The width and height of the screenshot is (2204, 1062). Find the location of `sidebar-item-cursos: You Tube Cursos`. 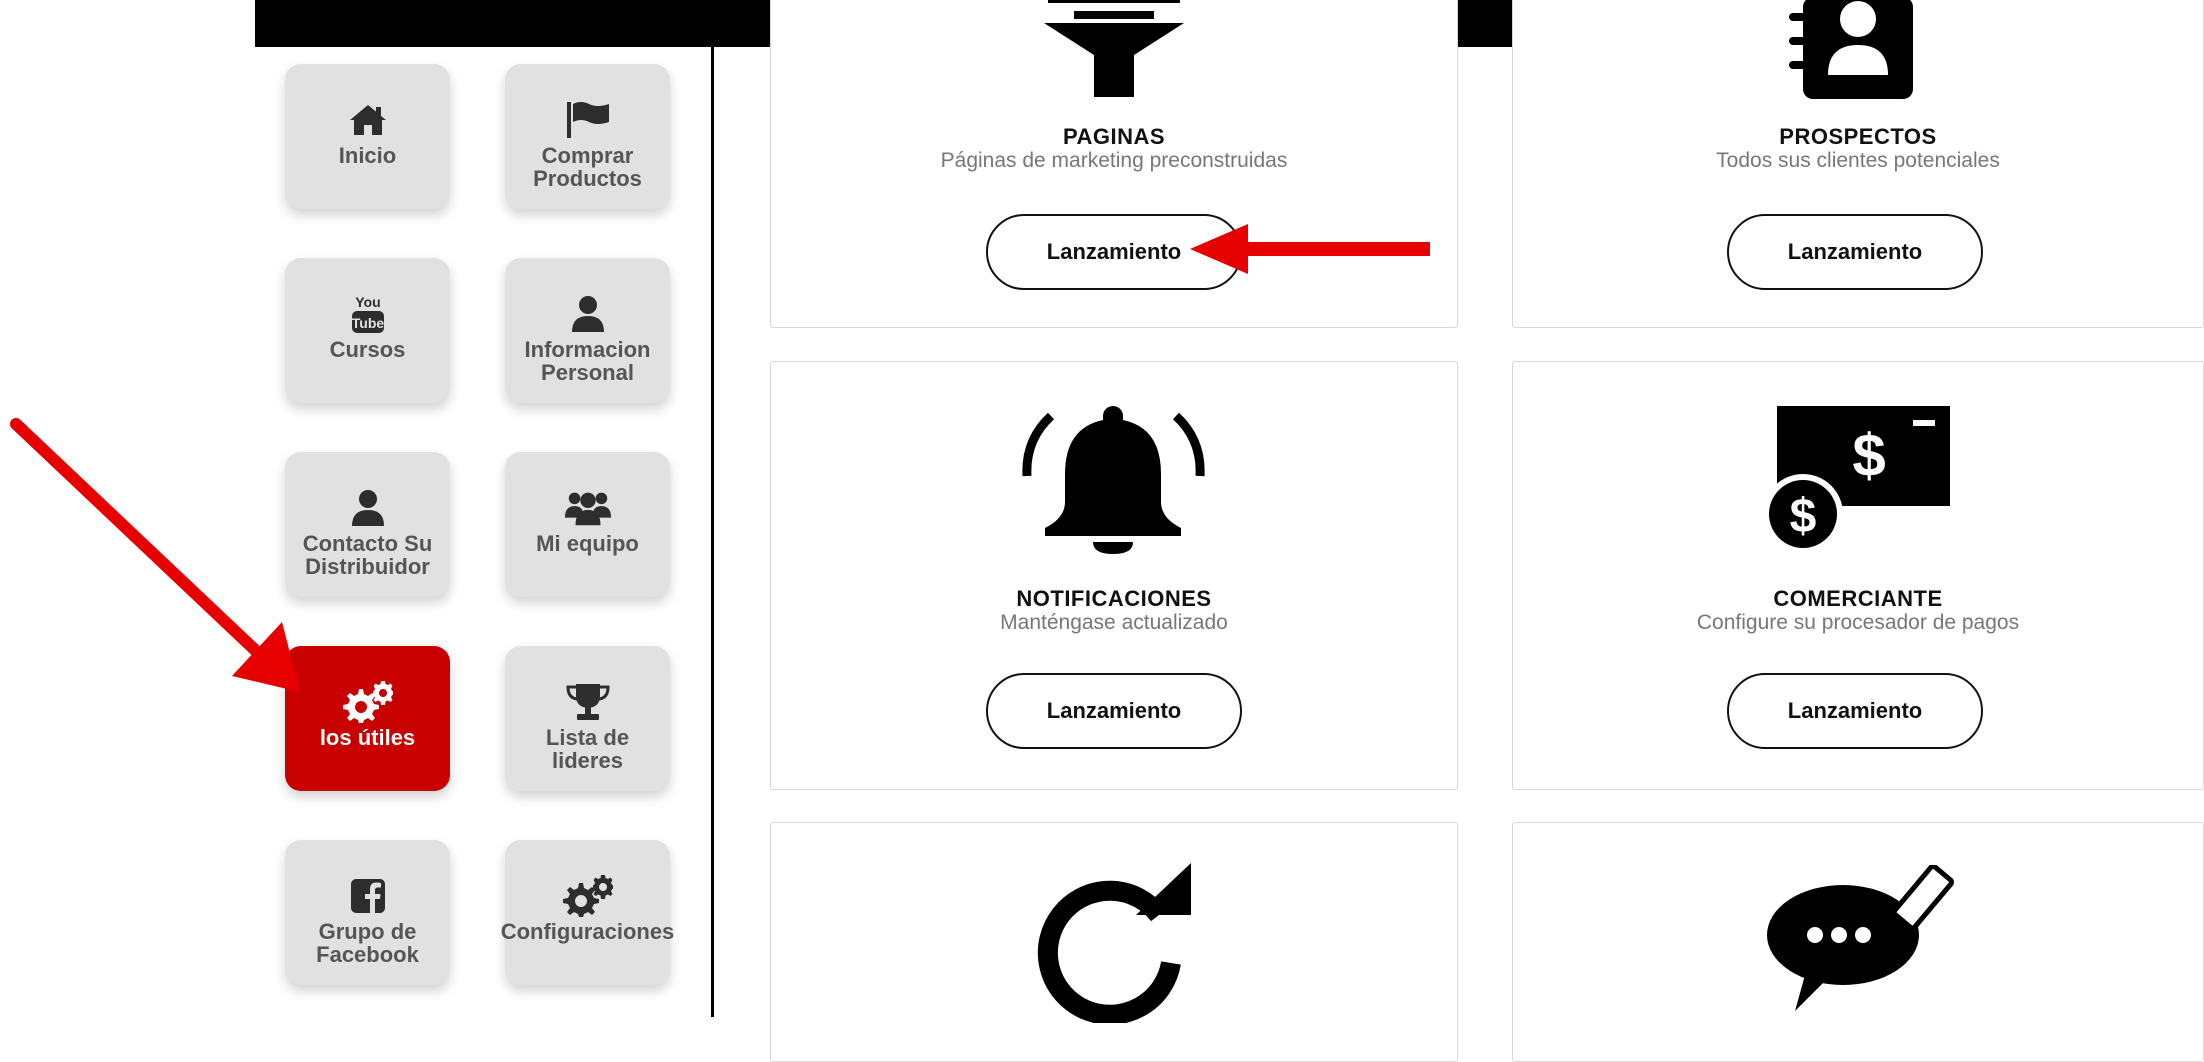

sidebar-item-cursos: You Tube Cursos is located at coordinates (367, 330).